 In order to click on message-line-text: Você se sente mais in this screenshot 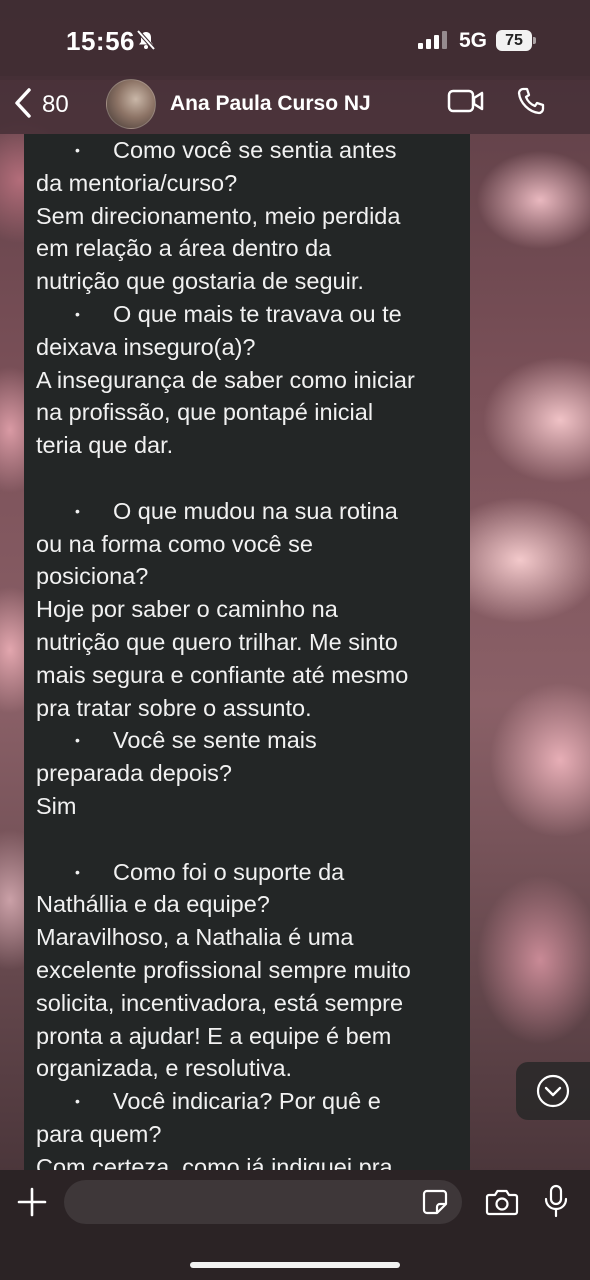, I will do `click(215, 740)`.